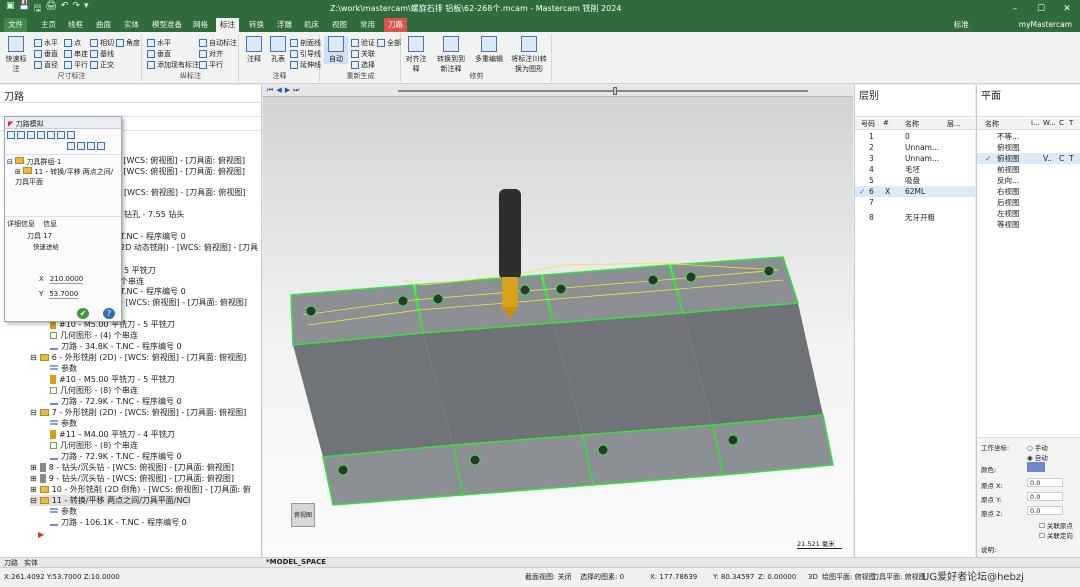 This screenshot has height=587, width=1080. Describe the element at coordinates (305, 43) in the screenshot. I see `hatch-button: 剖面线` at that location.